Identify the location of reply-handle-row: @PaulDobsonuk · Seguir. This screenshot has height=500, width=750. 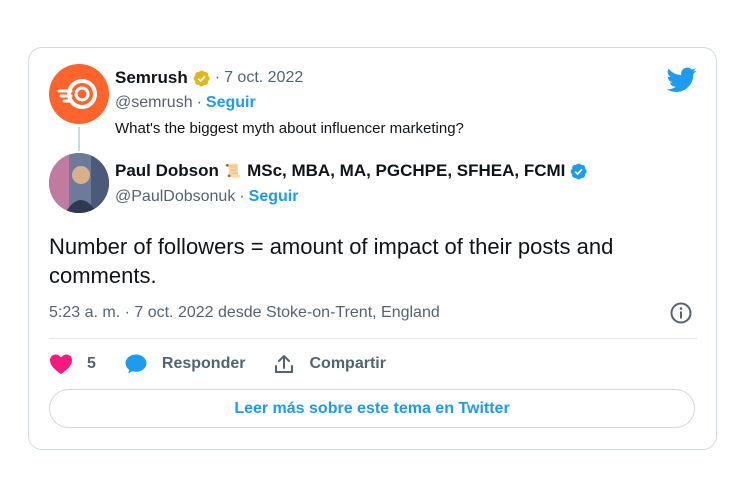
(206, 197).